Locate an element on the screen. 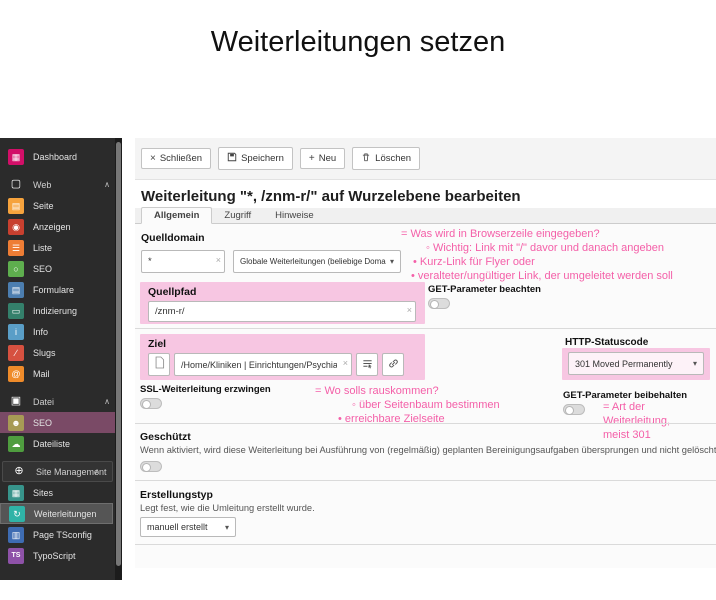 This screenshot has height=600, width=716. slugs-icon: ∕ is located at coordinates (16, 352).